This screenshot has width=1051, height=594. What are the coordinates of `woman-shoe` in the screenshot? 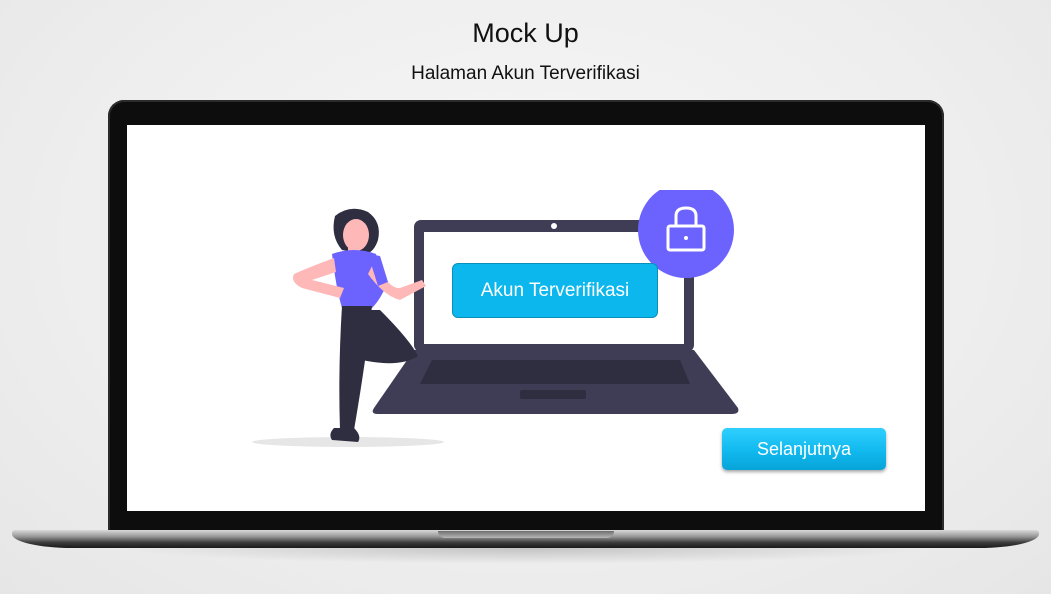 It's located at (345, 435).